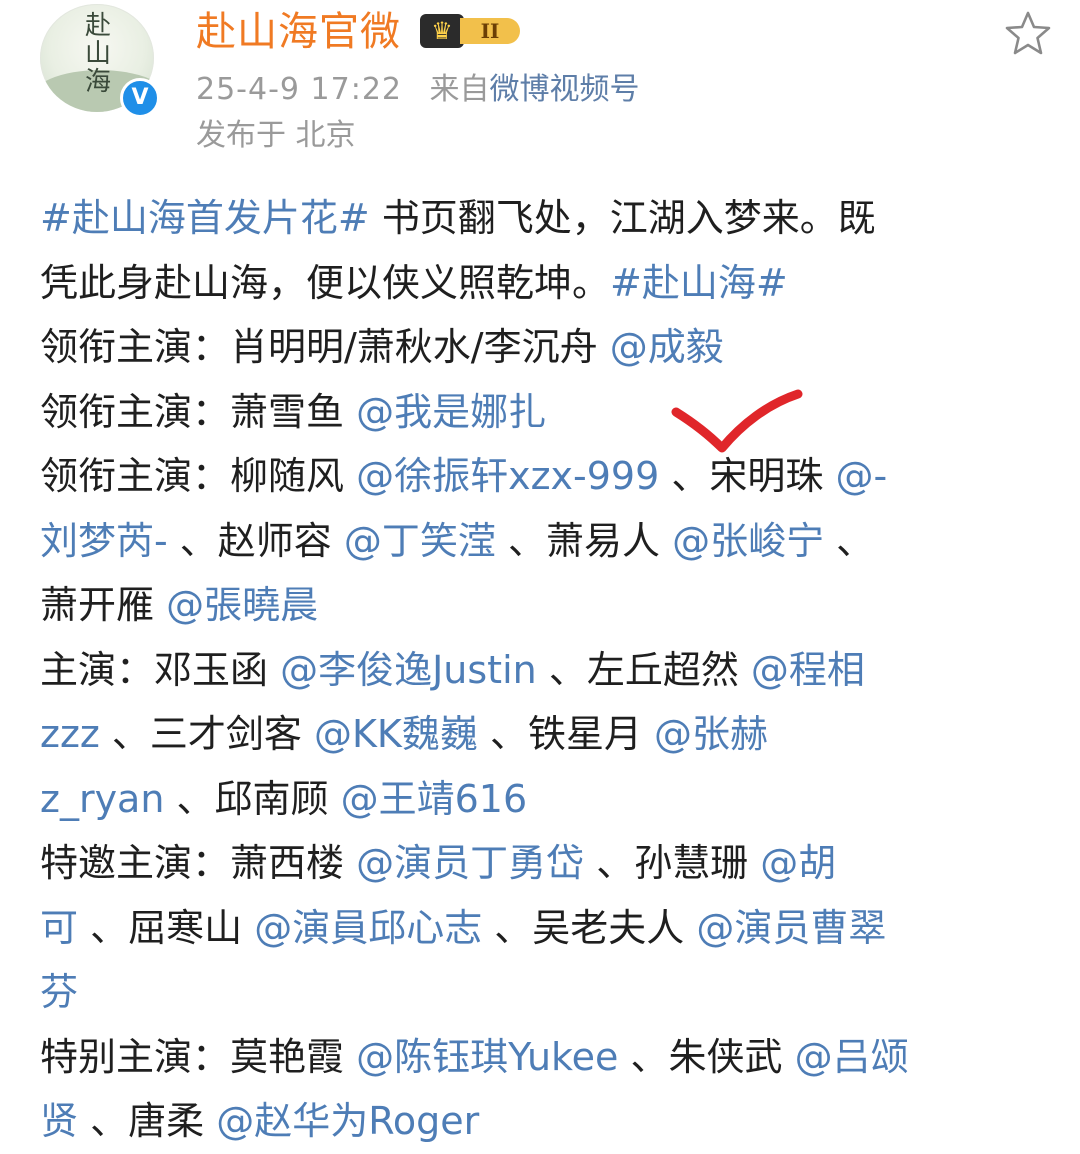 The image size is (1080, 1154). I want to click on mention-link: @KK魏巍, so click(396, 734).